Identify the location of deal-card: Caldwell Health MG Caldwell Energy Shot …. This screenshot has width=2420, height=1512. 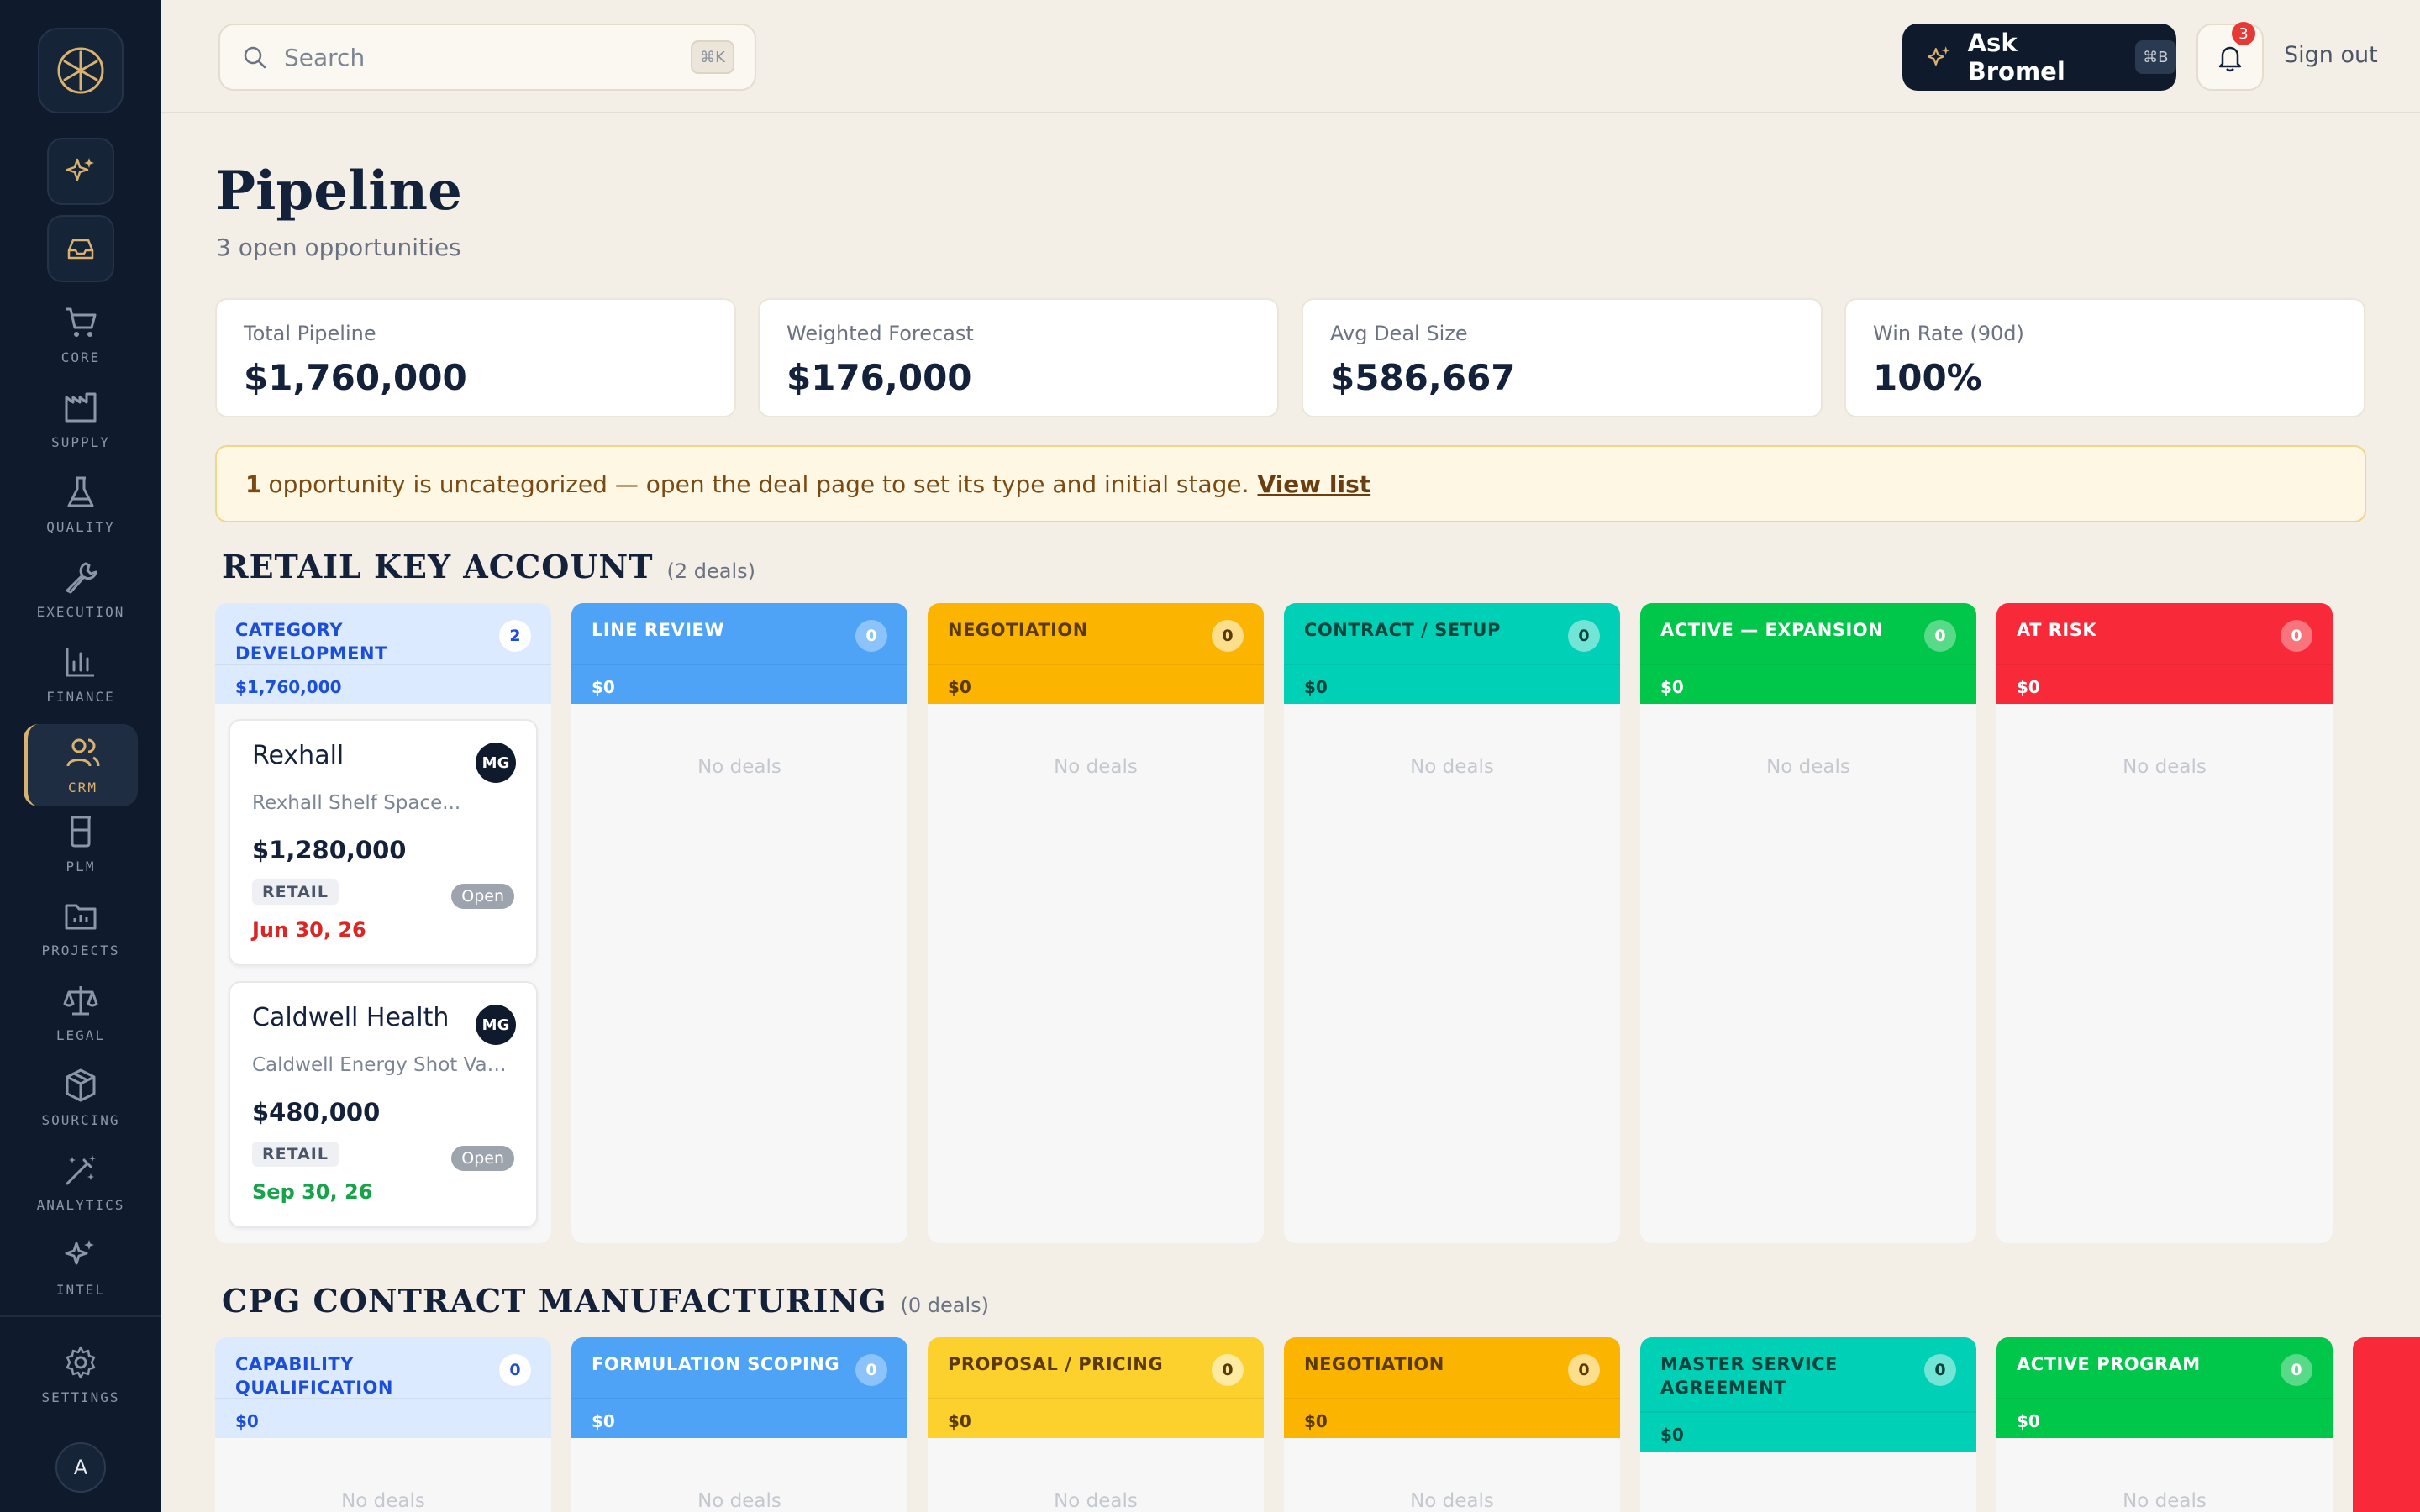
(383, 1104).